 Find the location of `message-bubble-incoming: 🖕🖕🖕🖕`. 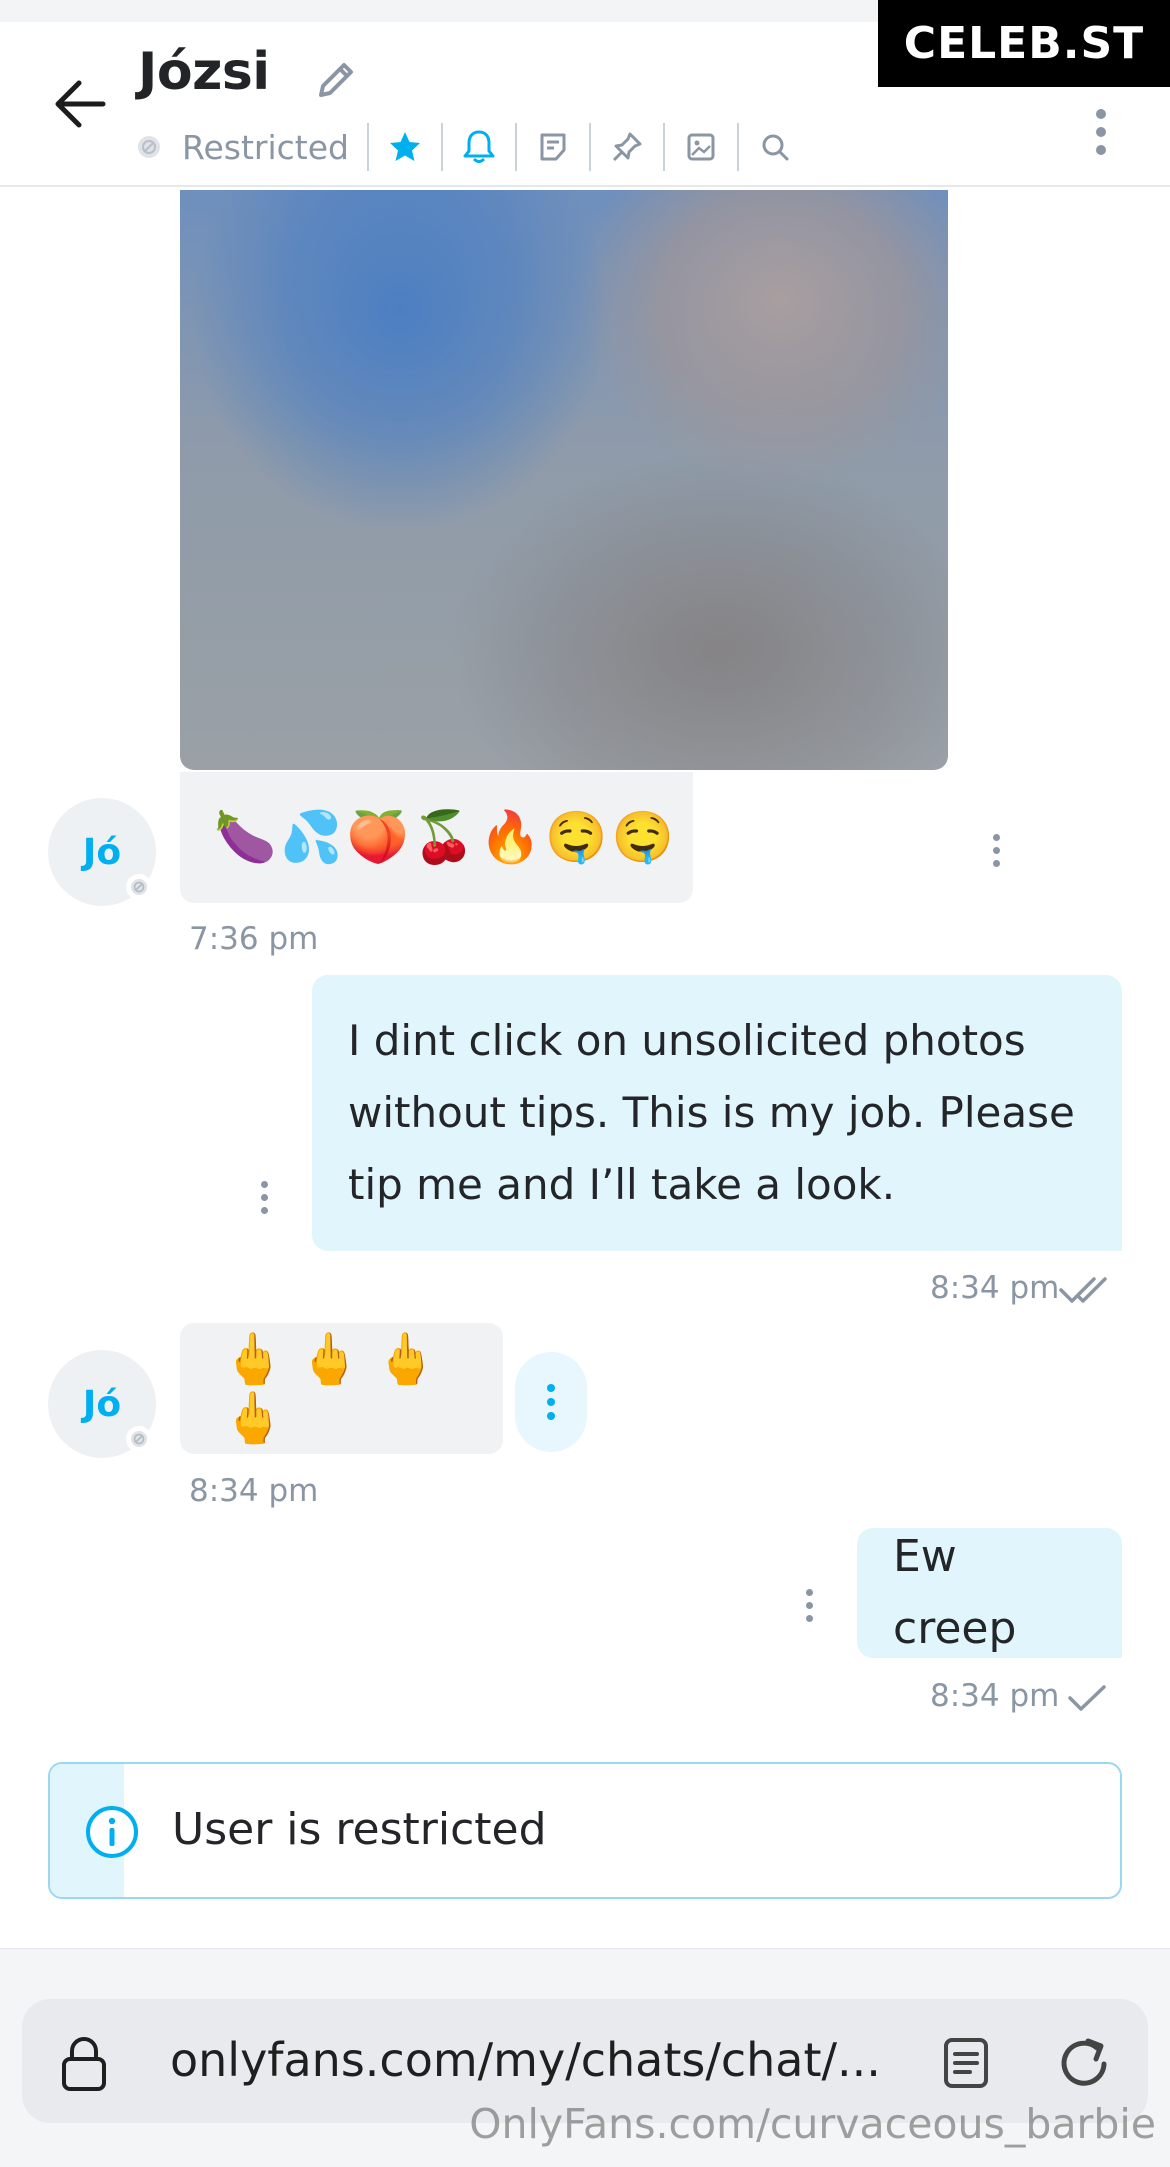

message-bubble-incoming: 🖕🖕🖕🖕 is located at coordinates (341, 1388).